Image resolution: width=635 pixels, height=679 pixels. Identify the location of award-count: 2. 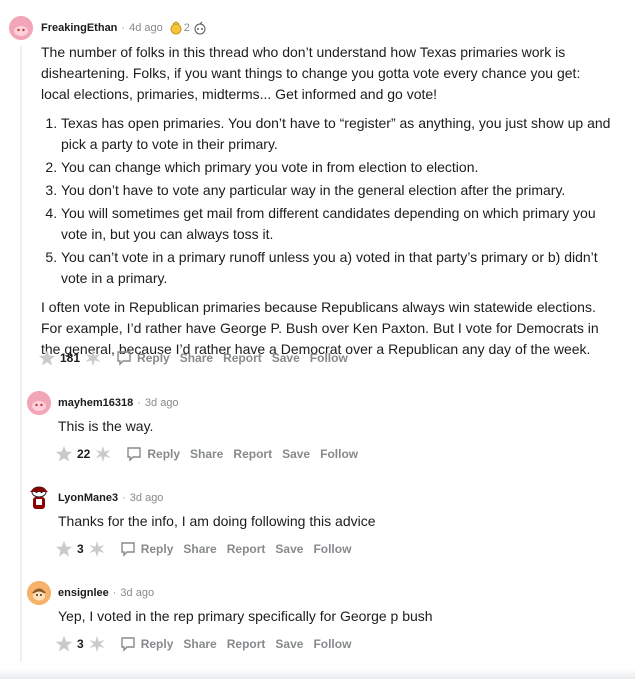
(186, 28).